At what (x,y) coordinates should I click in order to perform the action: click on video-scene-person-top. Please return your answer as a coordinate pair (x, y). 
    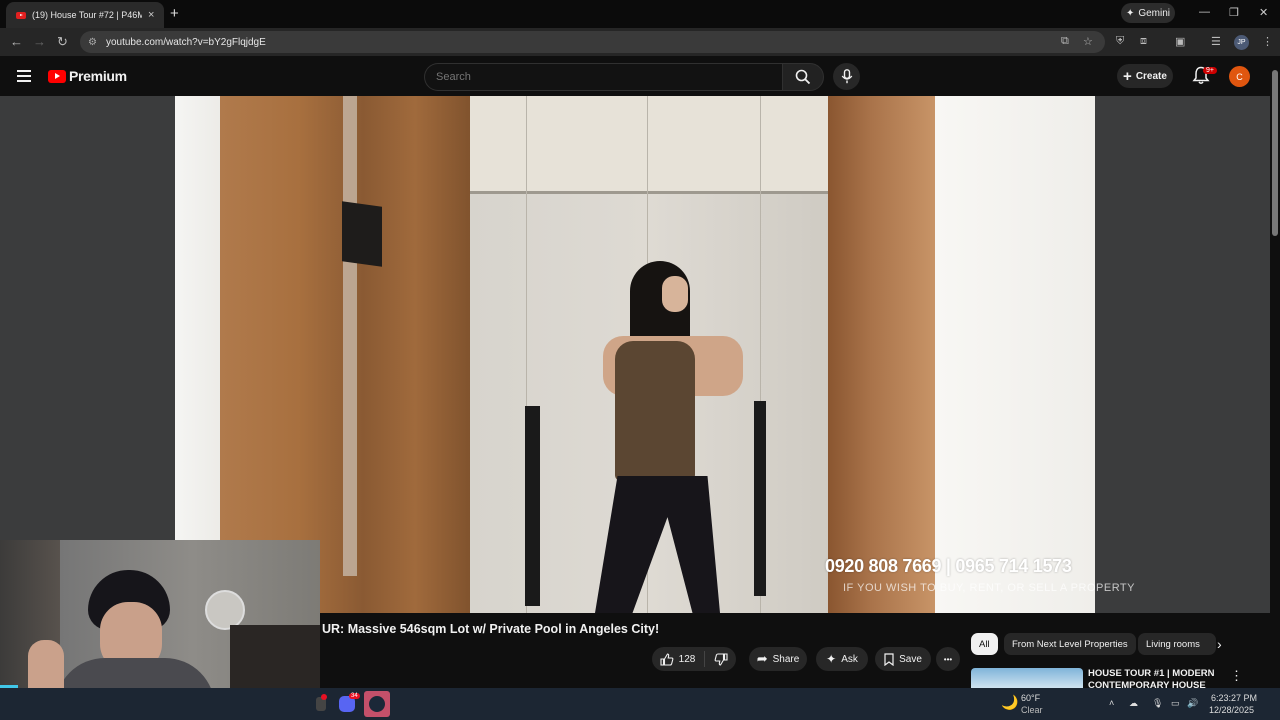
    Looking at the image, I should click on (655, 411).